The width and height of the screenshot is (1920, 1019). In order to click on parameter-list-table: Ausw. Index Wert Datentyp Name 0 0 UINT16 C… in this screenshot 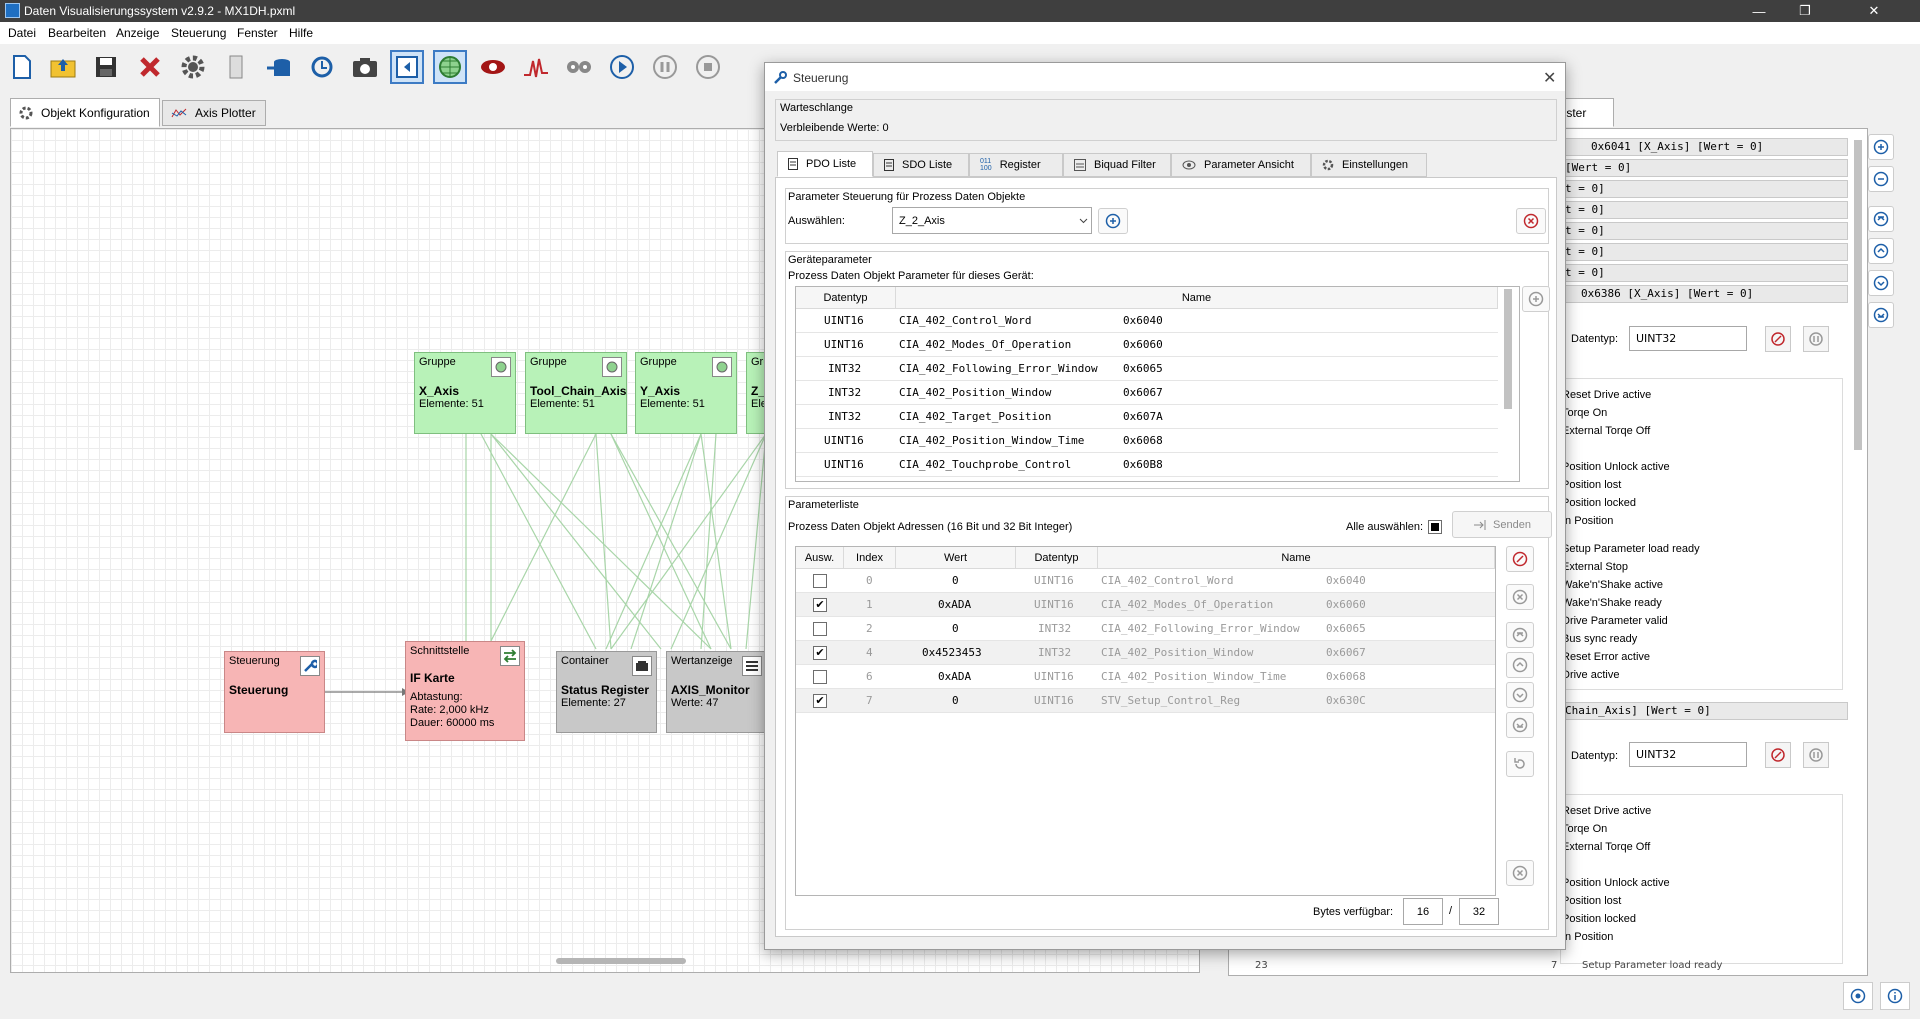, I will do `click(1145, 721)`.